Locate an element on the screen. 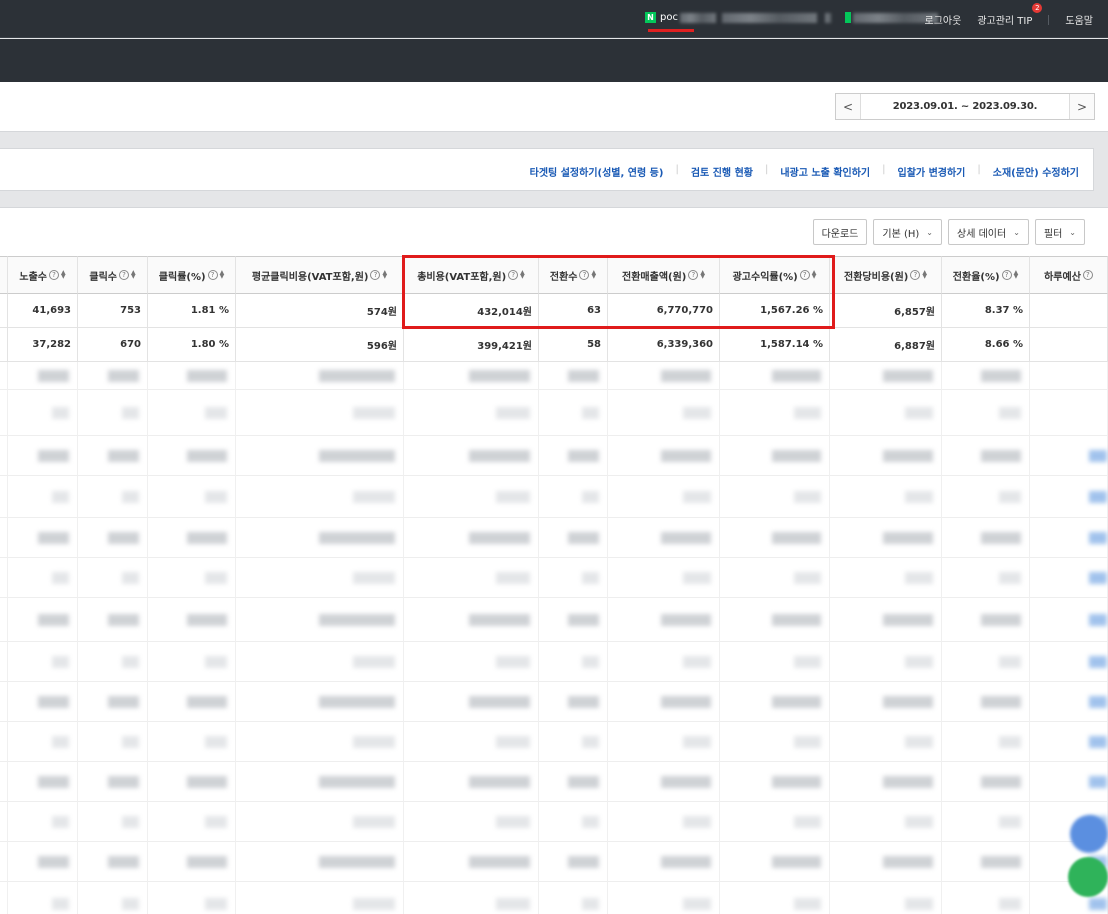 The width and height of the screenshot is (1108, 914). filter-dropdown: 필터 ⌄ is located at coordinates (1059, 232).